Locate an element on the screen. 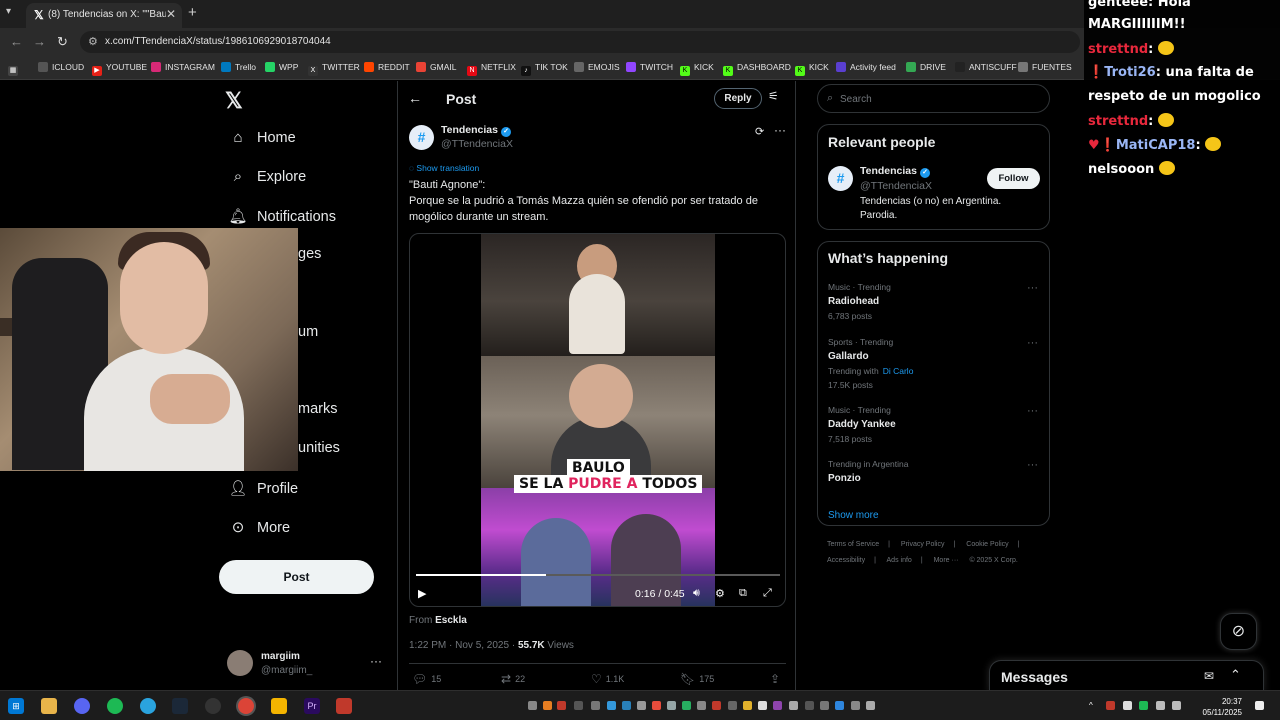  bookmark-action: 🔖︎ 175 is located at coordinates (697, 679).